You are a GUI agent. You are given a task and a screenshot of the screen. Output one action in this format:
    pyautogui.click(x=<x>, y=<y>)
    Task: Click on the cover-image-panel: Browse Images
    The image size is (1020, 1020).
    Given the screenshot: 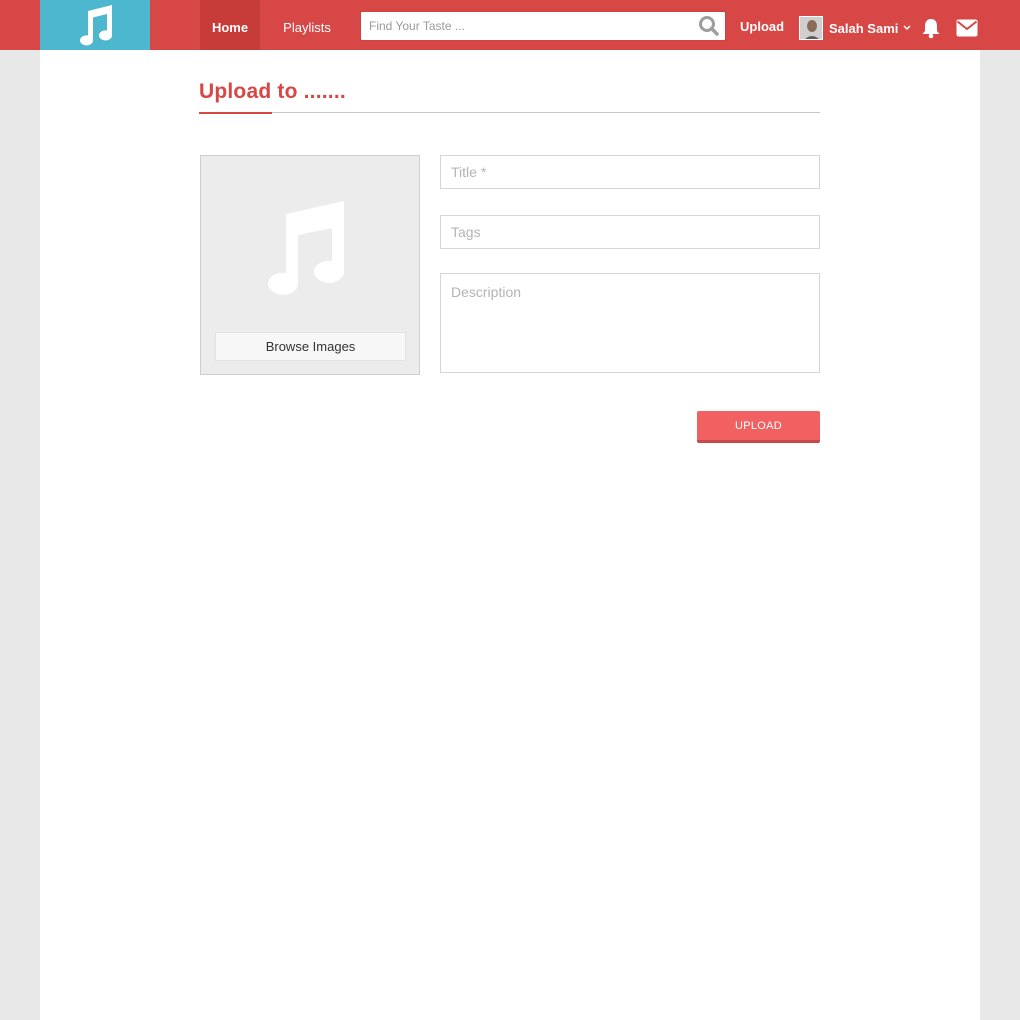 What is the action you would take?
    pyautogui.click(x=310, y=265)
    